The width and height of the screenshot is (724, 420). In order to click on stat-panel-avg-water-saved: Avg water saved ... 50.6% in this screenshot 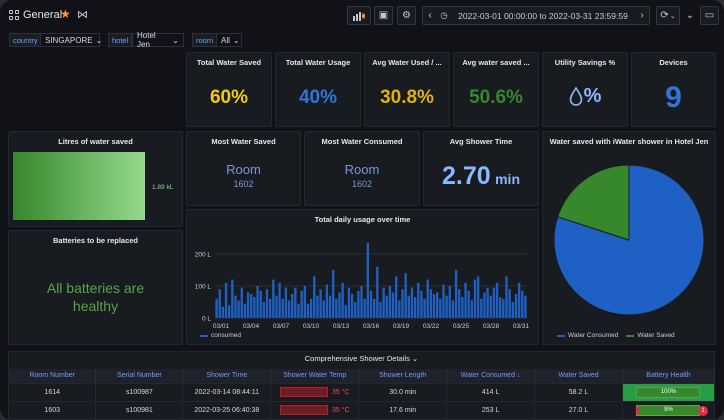, I will do `click(496, 89)`.